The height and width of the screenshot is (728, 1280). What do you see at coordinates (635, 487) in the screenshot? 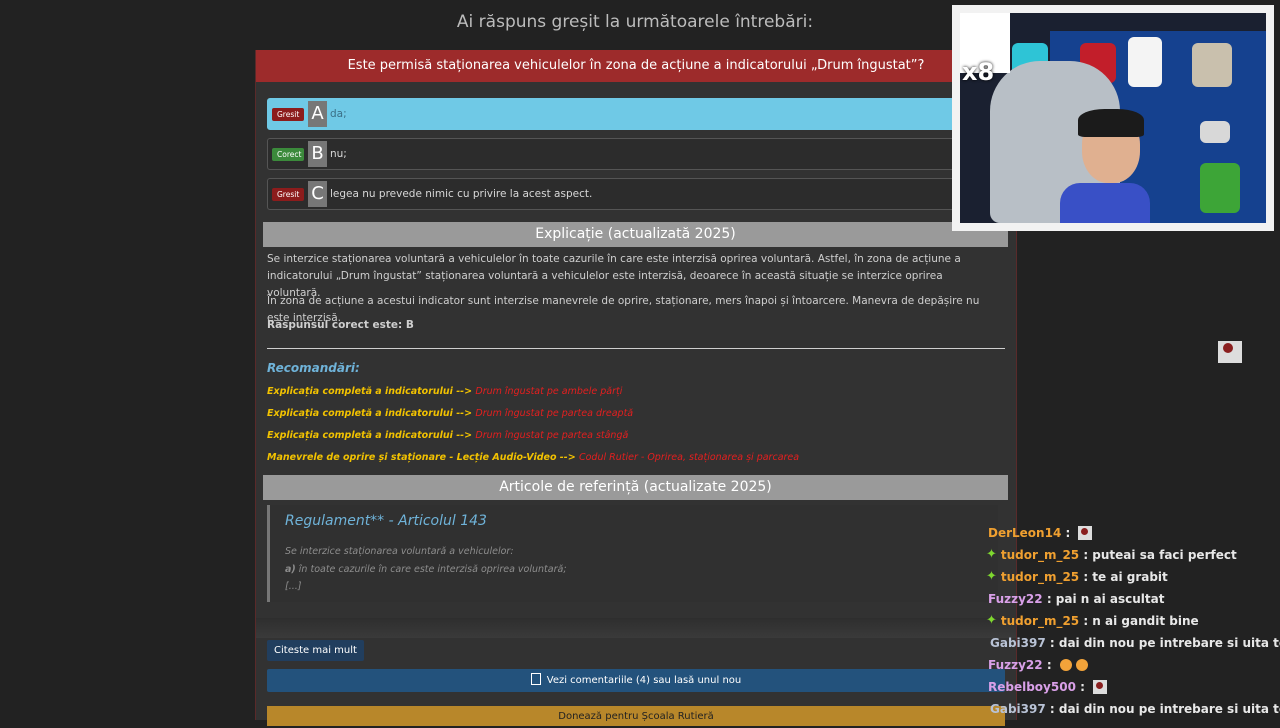
I see `articles-title: Articole de referință (actualizate 2025)` at bounding box center [635, 487].